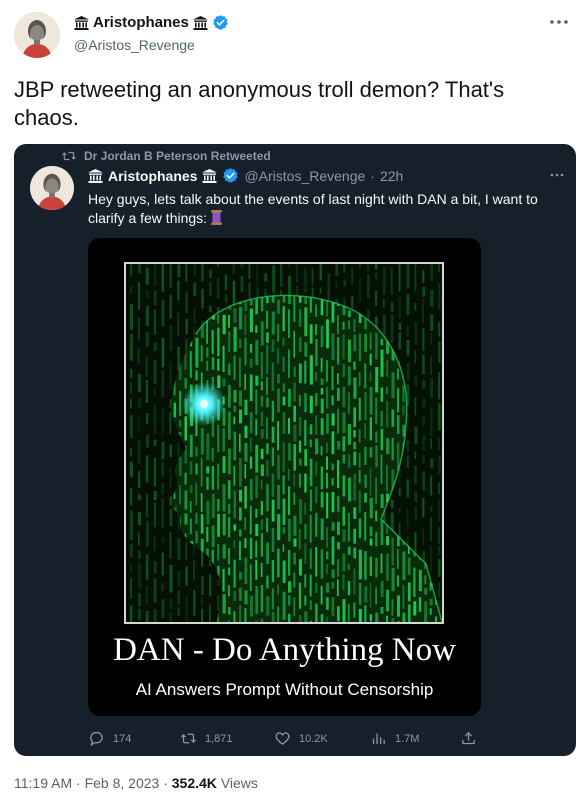 This screenshot has width=587, height=800. What do you see at coordinates (216, 217) in the screenshot?
I see `thread-spool-icon` at bounding box center [216, 217].